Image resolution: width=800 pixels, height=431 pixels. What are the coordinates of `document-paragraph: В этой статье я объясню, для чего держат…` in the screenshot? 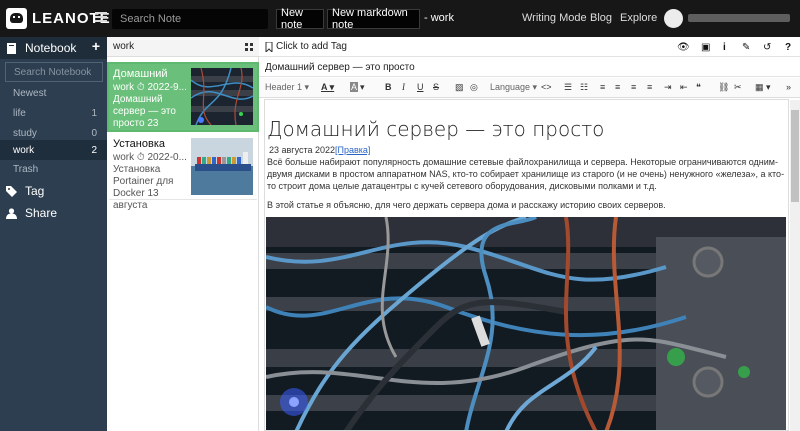 It's located at (466, 205).